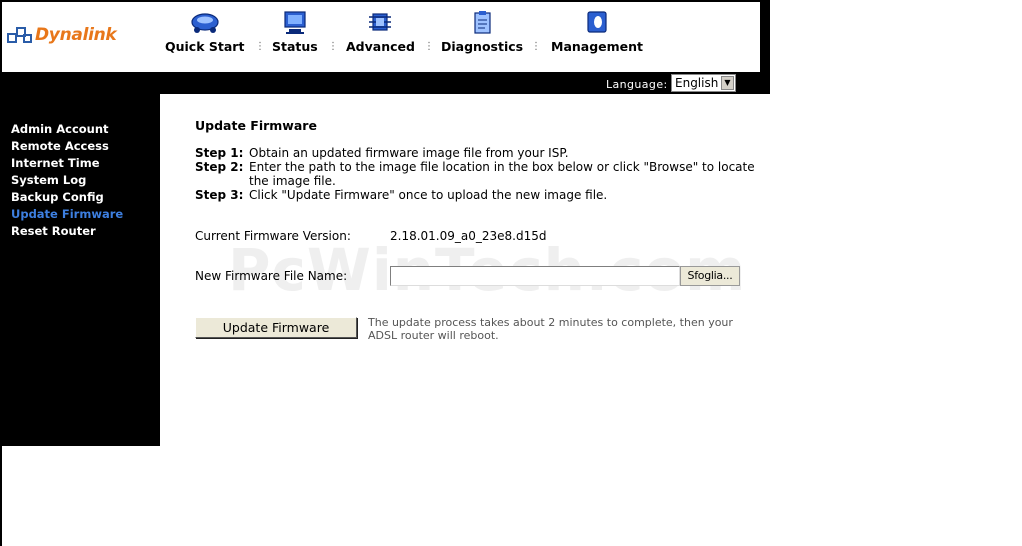  I want to click on step-number: Step 3:, so click(219, 195).